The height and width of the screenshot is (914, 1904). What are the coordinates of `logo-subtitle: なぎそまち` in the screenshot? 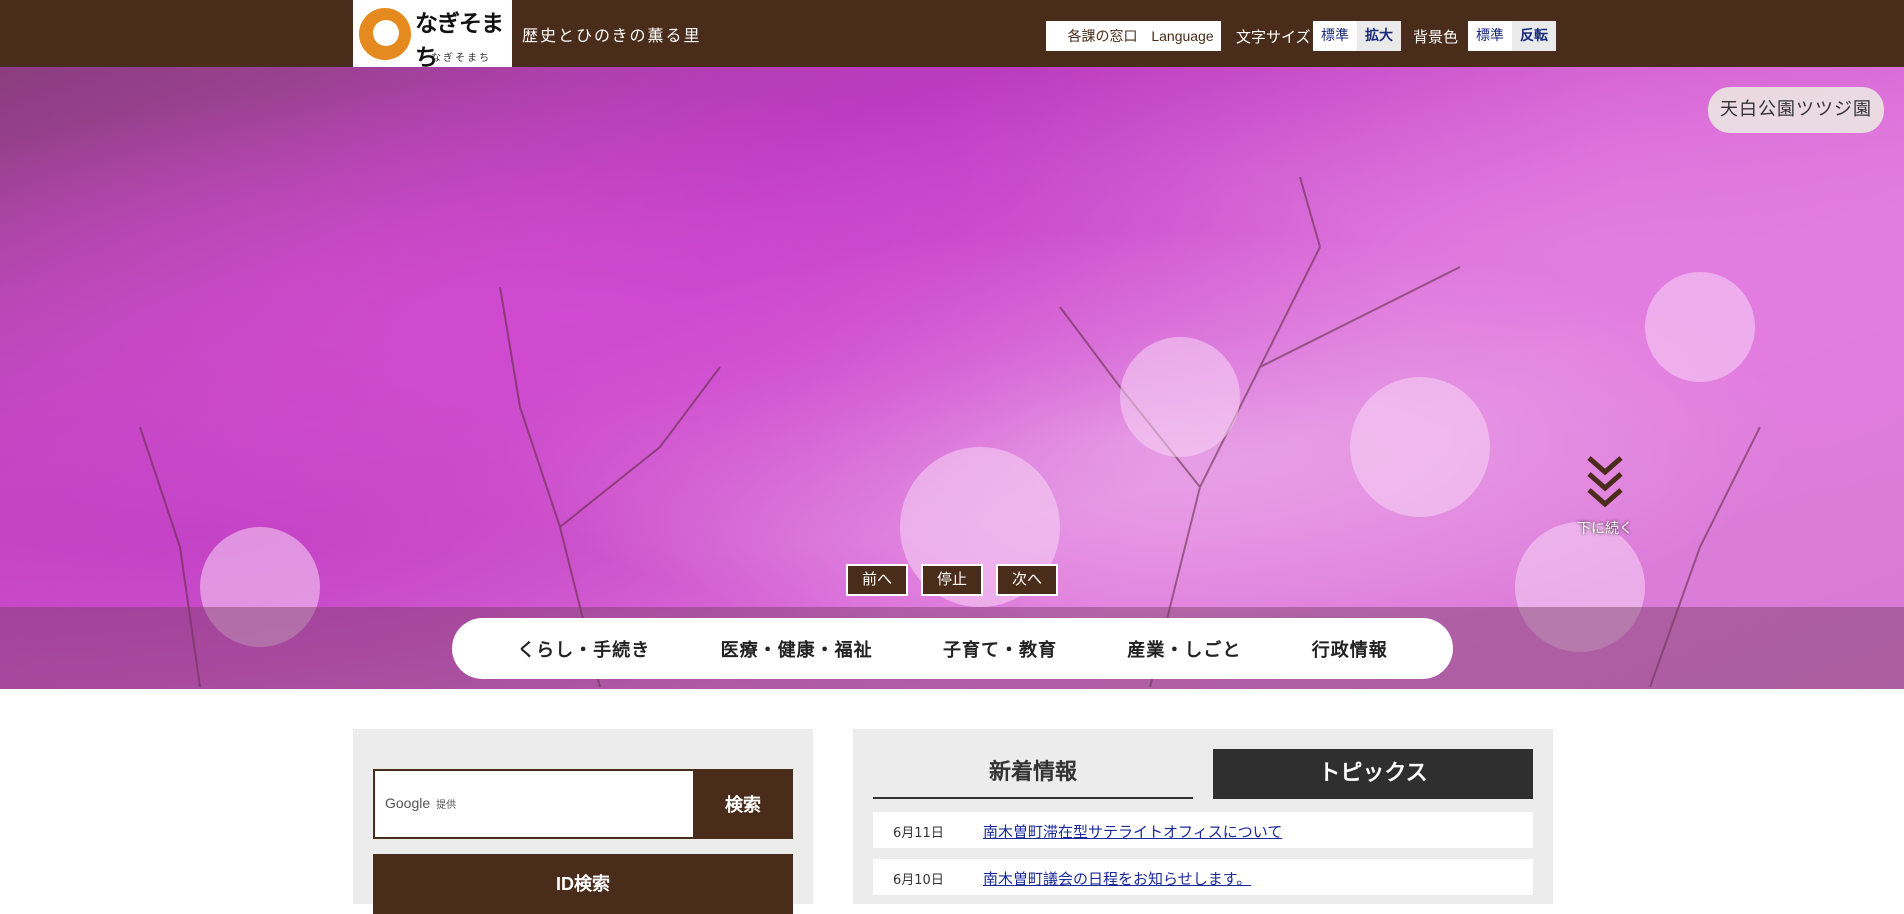 It's located at (461, 58).